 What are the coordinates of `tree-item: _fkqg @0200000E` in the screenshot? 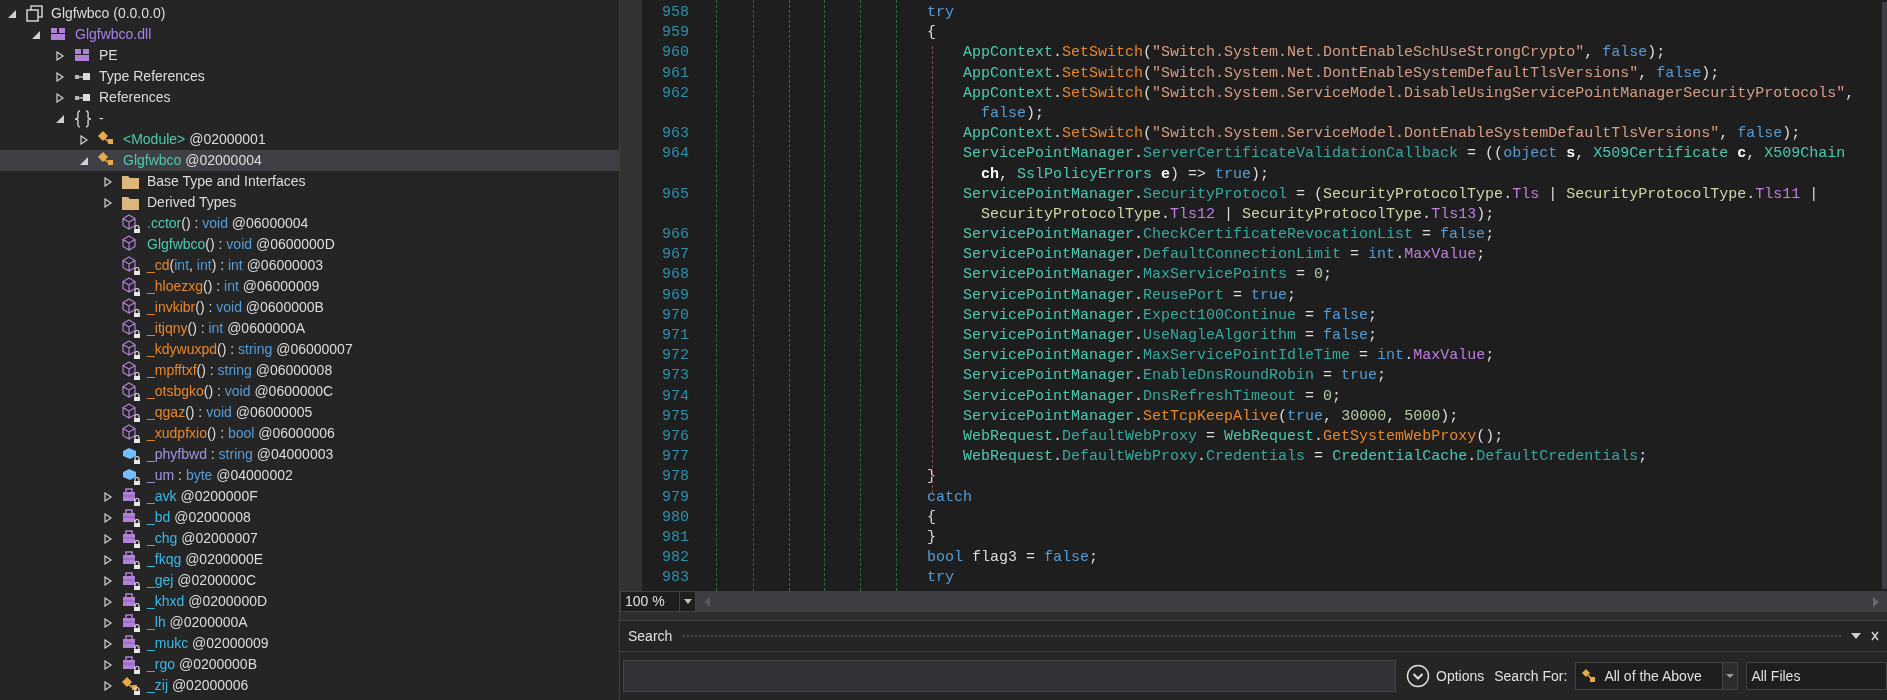 It's located at (309, 559).